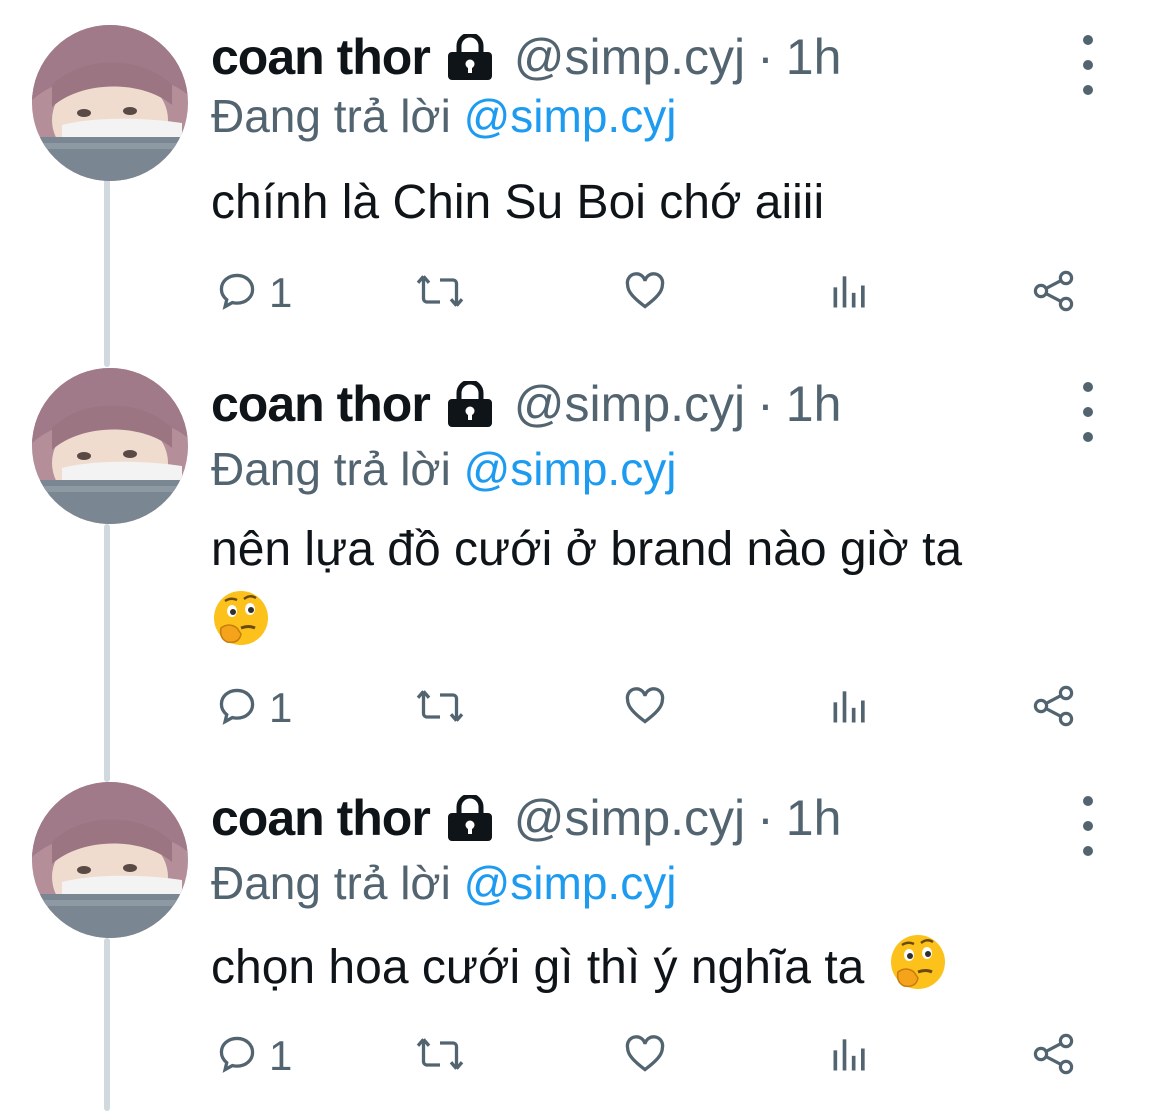 This screenshot has width=1152, height=1111. I want to click on tweet-text-content: chọn hoa cưới gì thì ý nghĩa ta, so click(538, 968).